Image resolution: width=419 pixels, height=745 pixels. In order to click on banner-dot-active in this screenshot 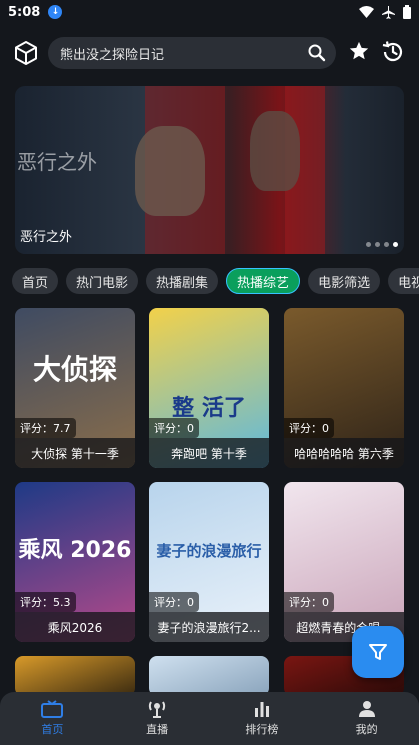, I will do `click(395, 244)`.